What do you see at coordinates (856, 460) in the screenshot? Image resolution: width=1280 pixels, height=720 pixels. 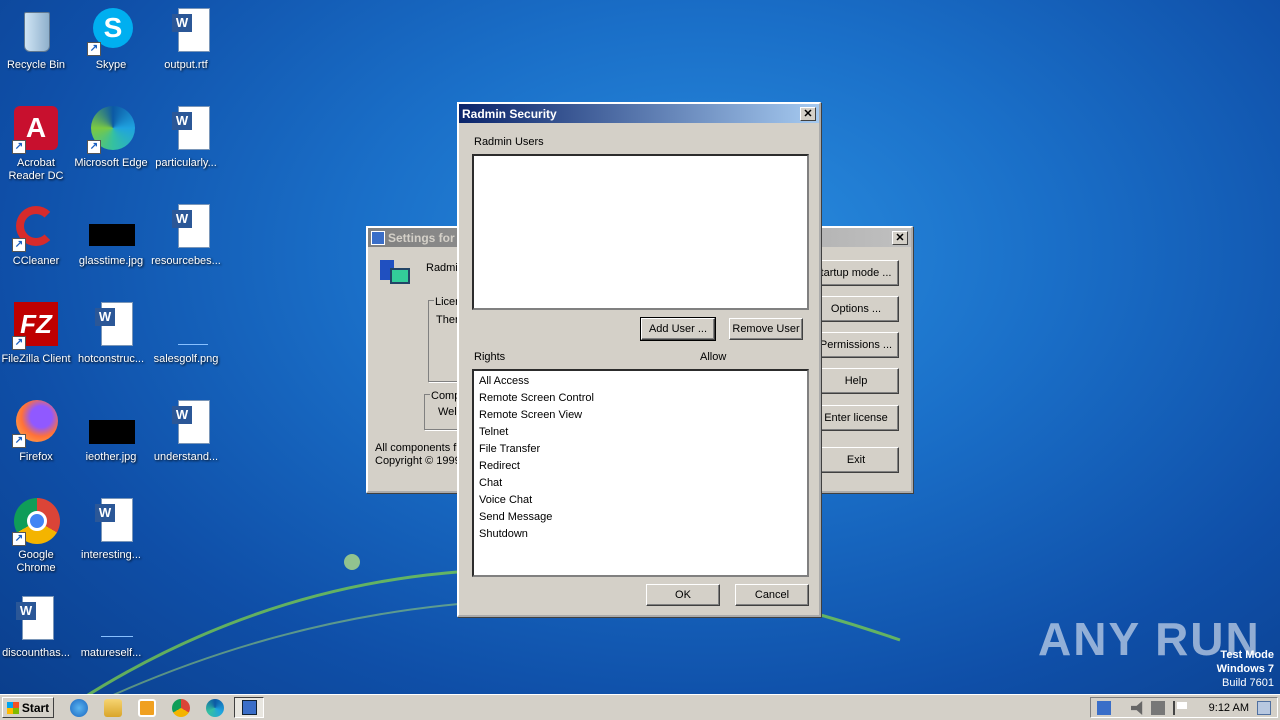 I see `exit-button: Exit` at bounding box center [856, 460].